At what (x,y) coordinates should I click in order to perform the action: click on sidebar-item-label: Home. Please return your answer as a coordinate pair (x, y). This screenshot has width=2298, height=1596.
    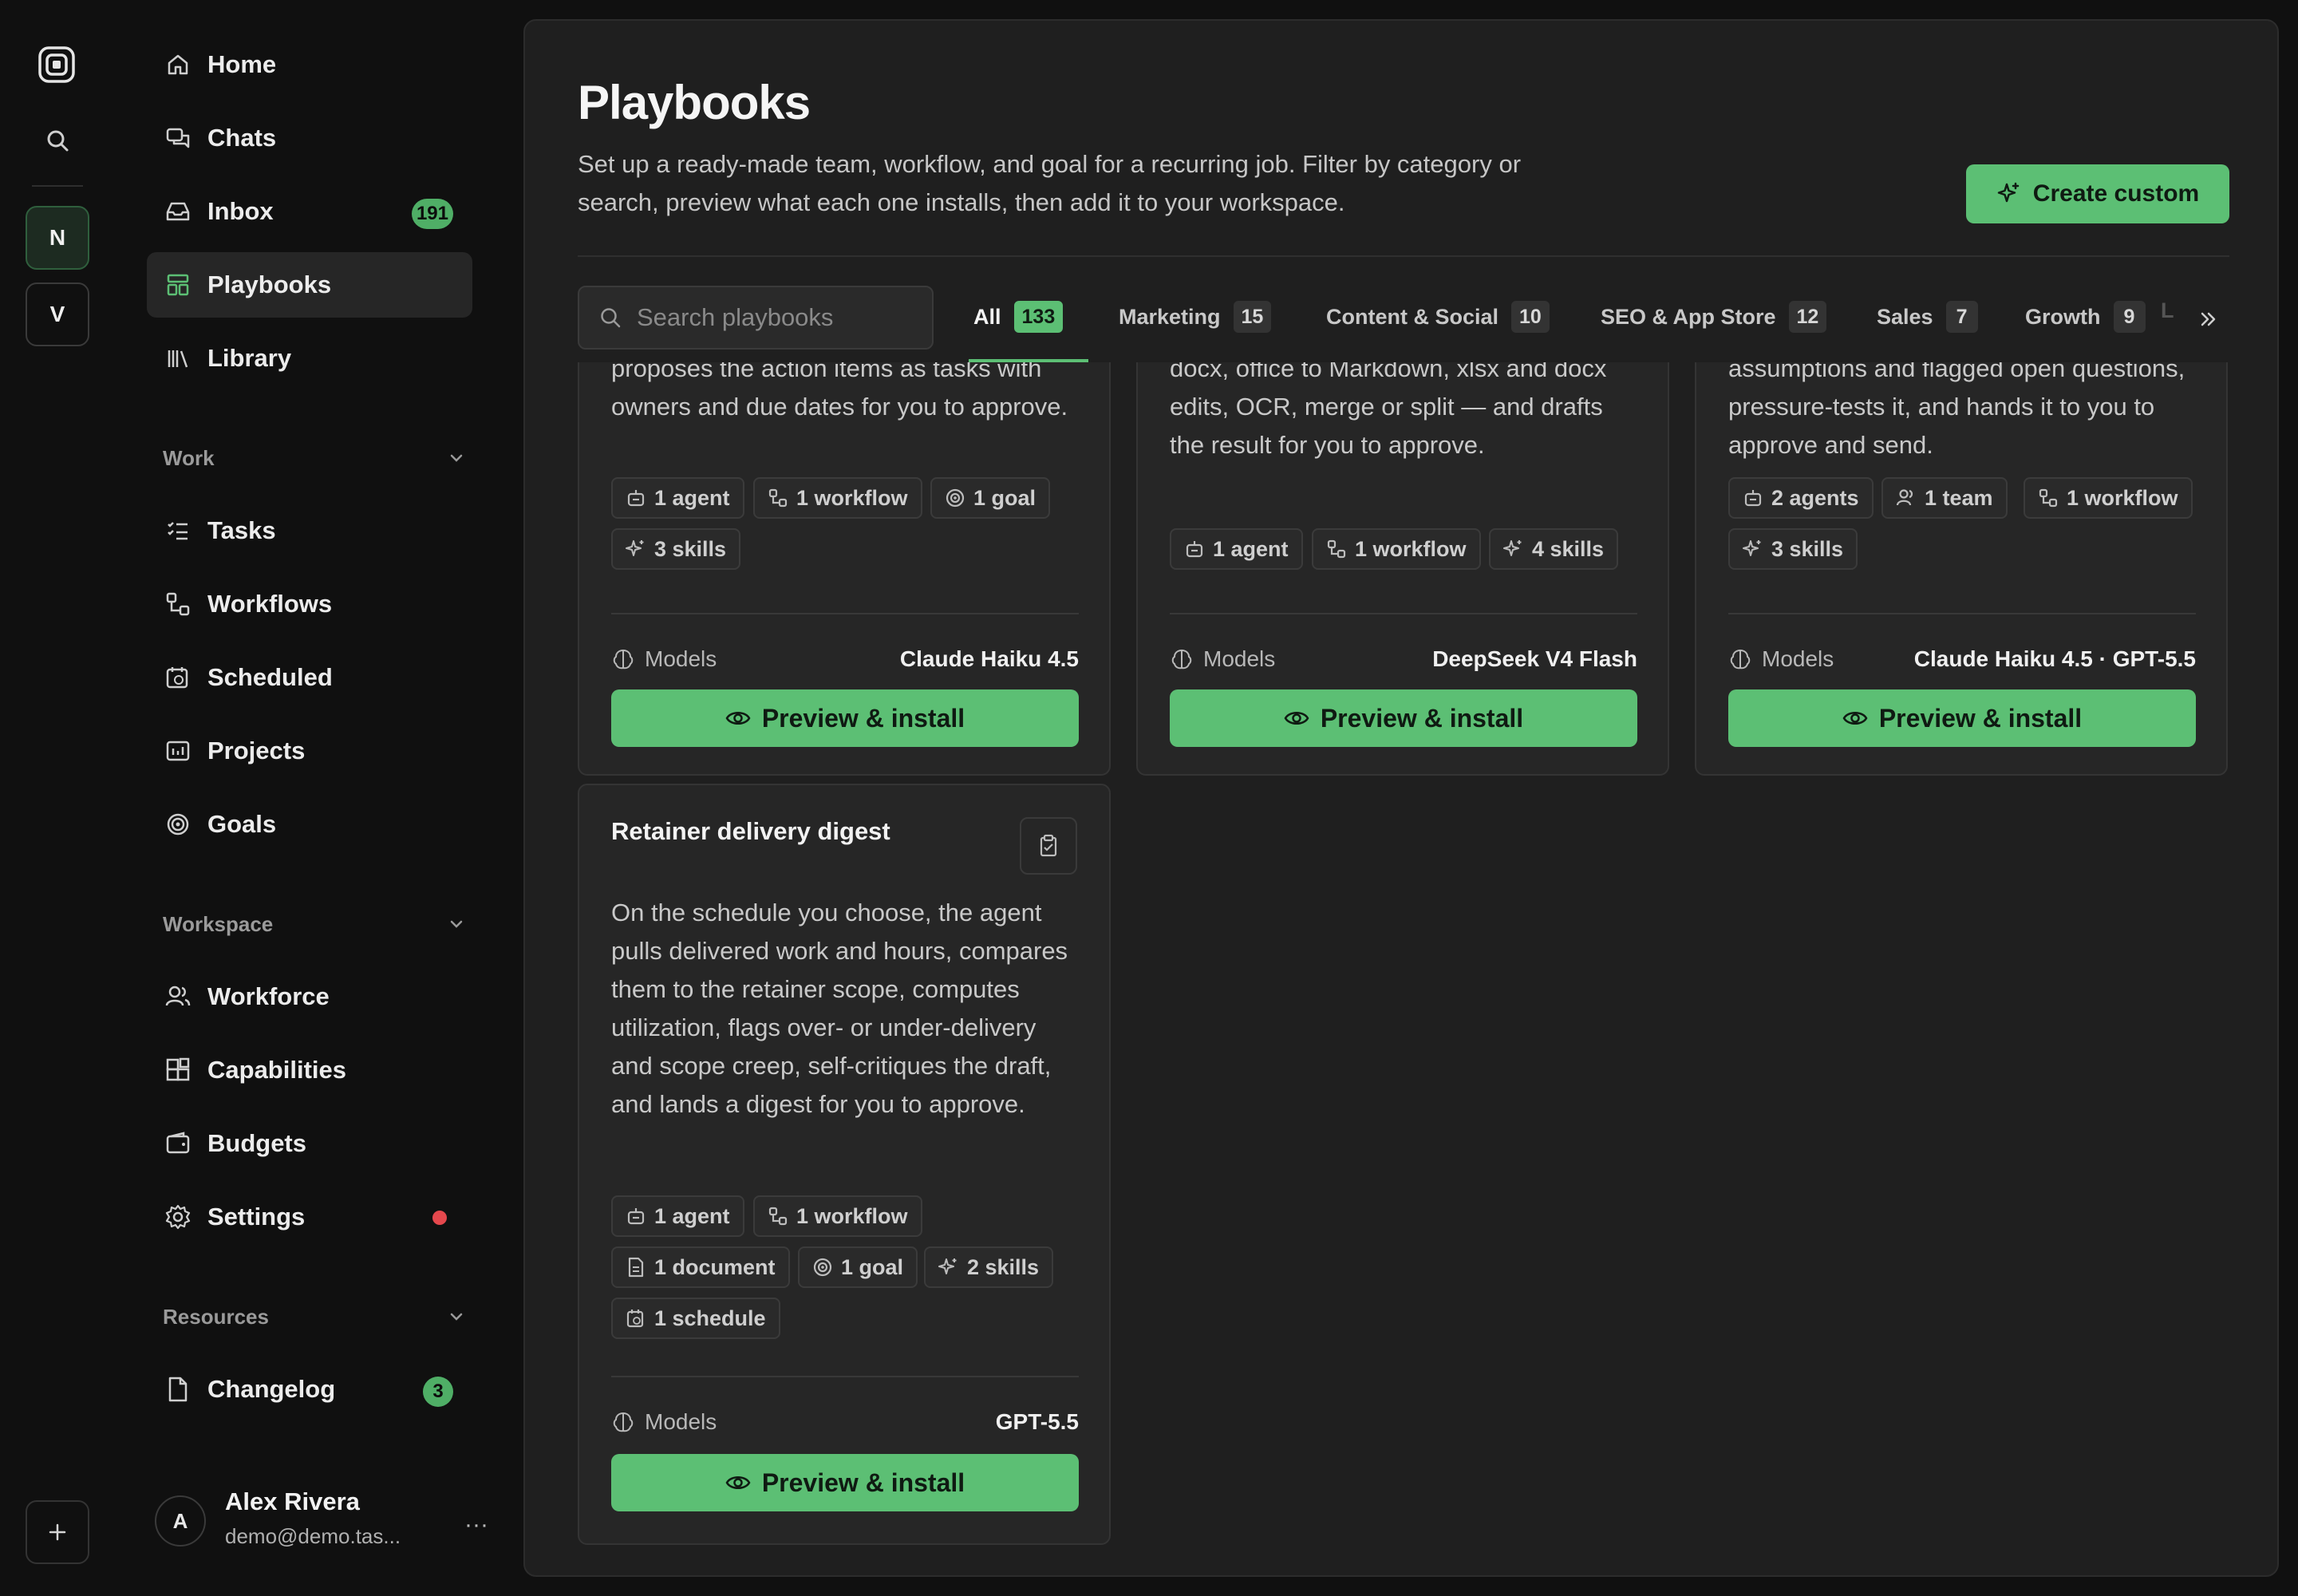
    Looking at the image, I should click on (242, 64).